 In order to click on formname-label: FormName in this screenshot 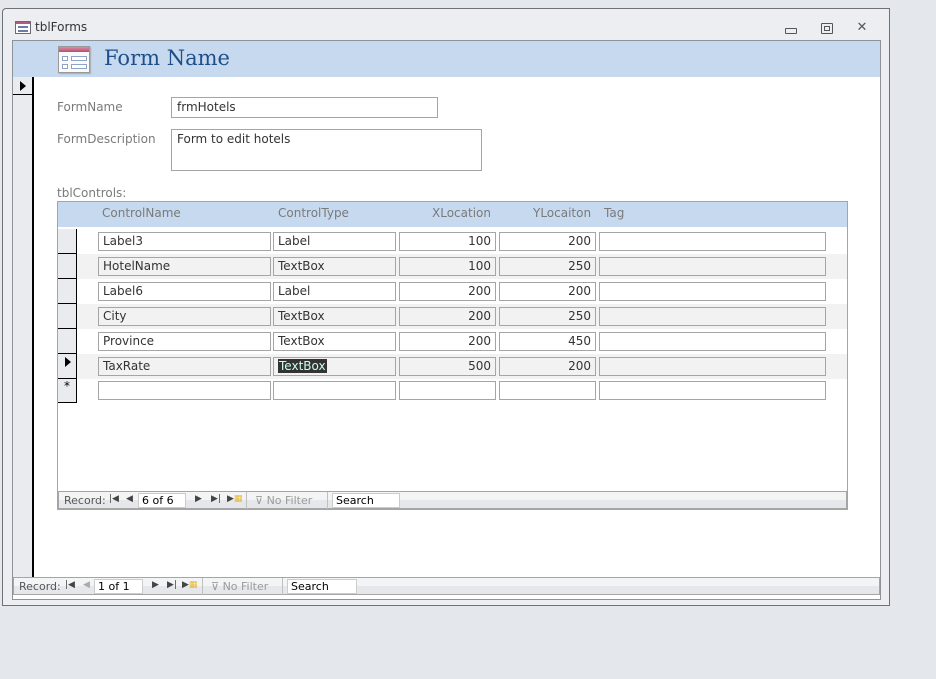, I will do `click(90, 107)`.